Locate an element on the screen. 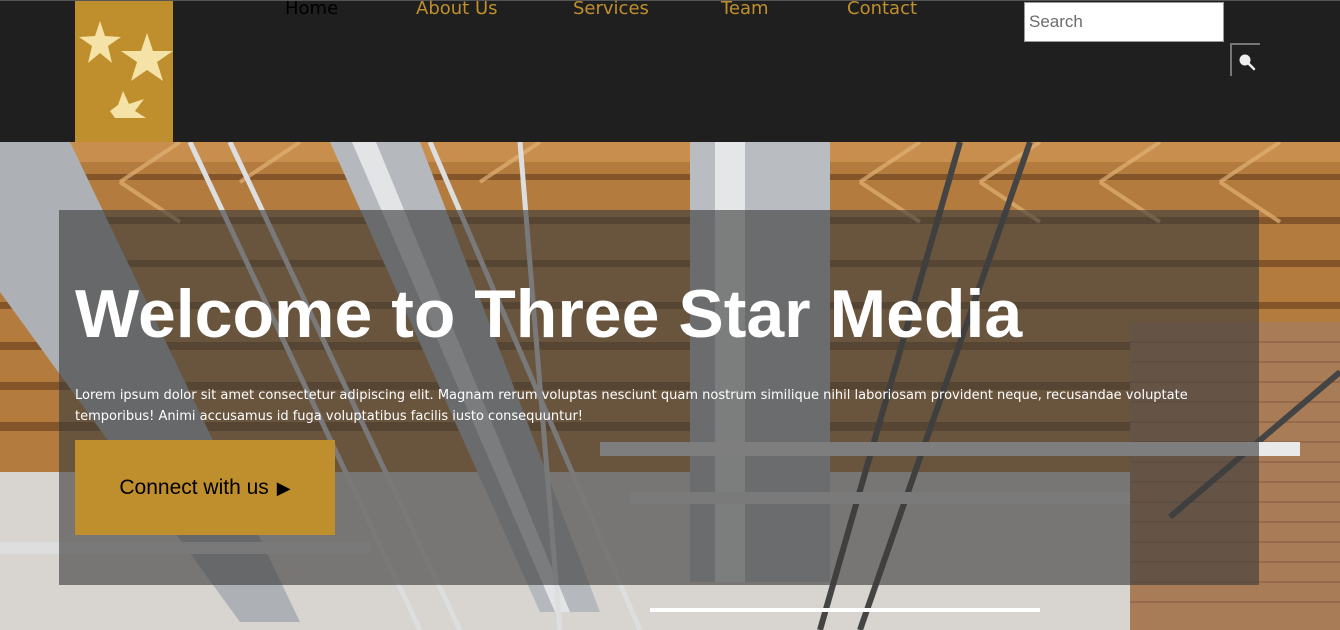 Image resolution: width=1340 pixels, height=630 pixels. nav-home-link: Home is located at coordinates (311, 11).